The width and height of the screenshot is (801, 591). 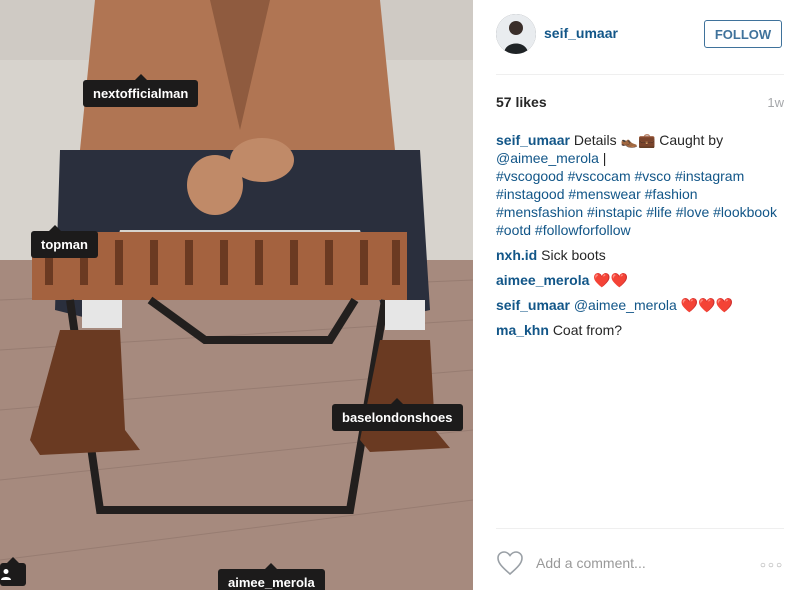 What do you see at coordinates (547, 158) in the screenshot?
I see `caption-mention: @aimee_merola` at bounding box center [547, 158].